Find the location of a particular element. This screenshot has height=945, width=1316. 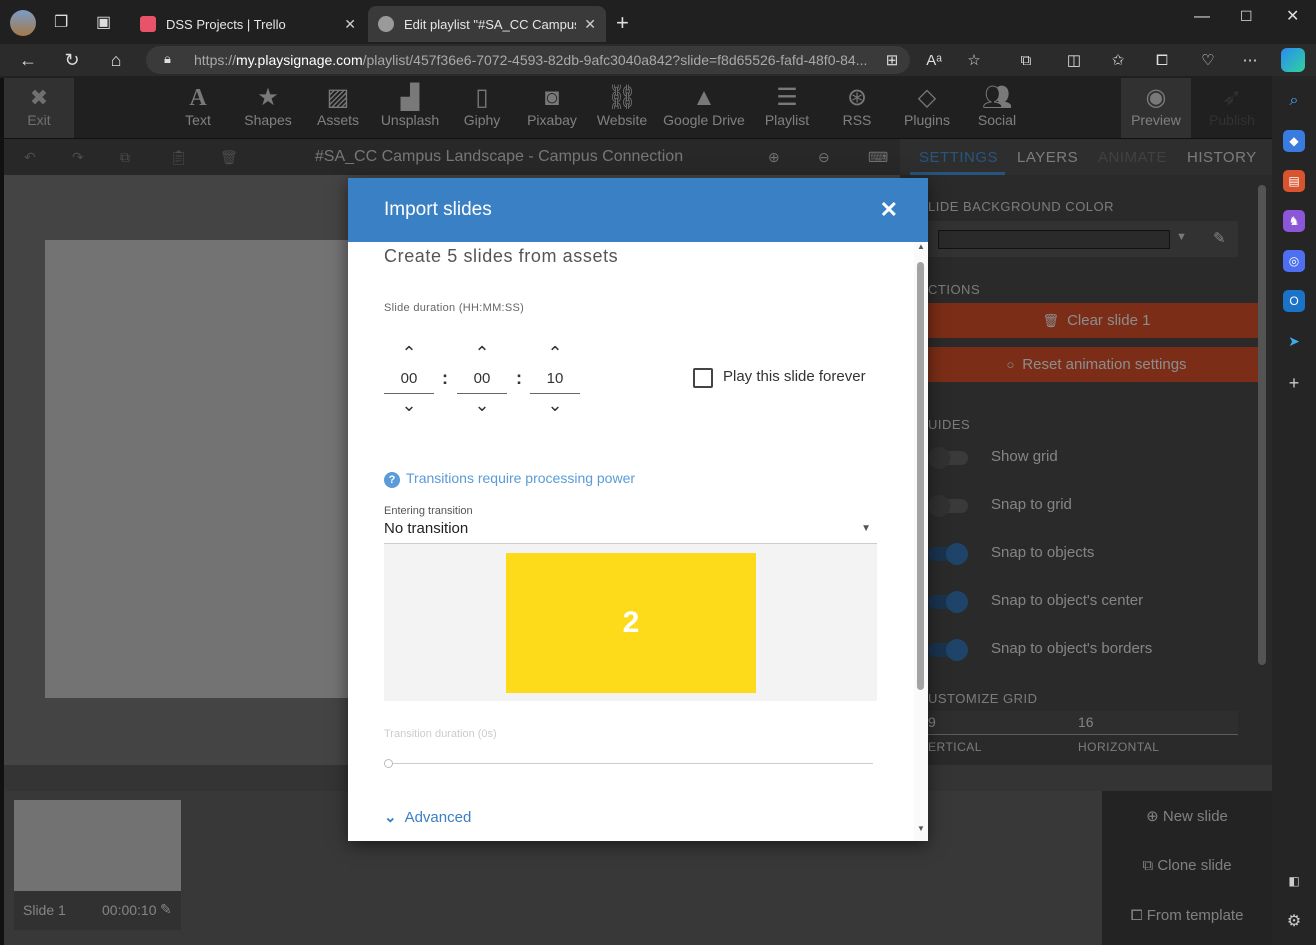

advanced-toggle: ⌄ Advanced is located at coordinates (427, 817).